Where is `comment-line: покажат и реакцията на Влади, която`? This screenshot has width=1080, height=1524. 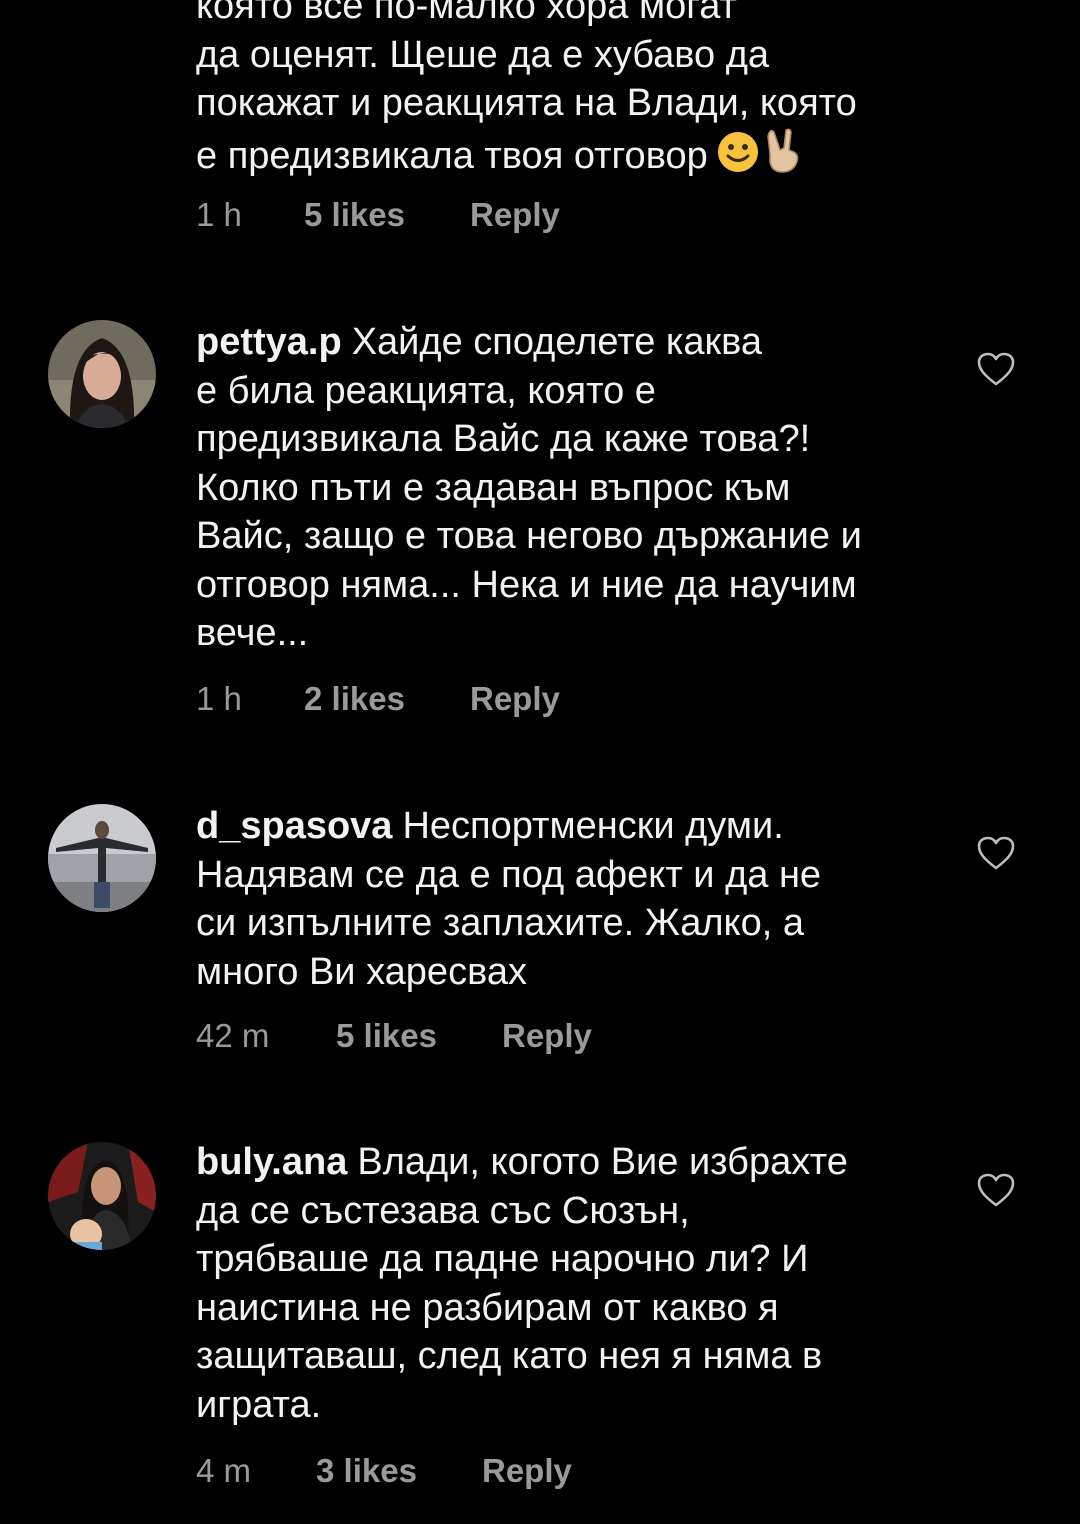
comment-line: покажат и реакцията на Влади, която is located at coordinates (526, 103).